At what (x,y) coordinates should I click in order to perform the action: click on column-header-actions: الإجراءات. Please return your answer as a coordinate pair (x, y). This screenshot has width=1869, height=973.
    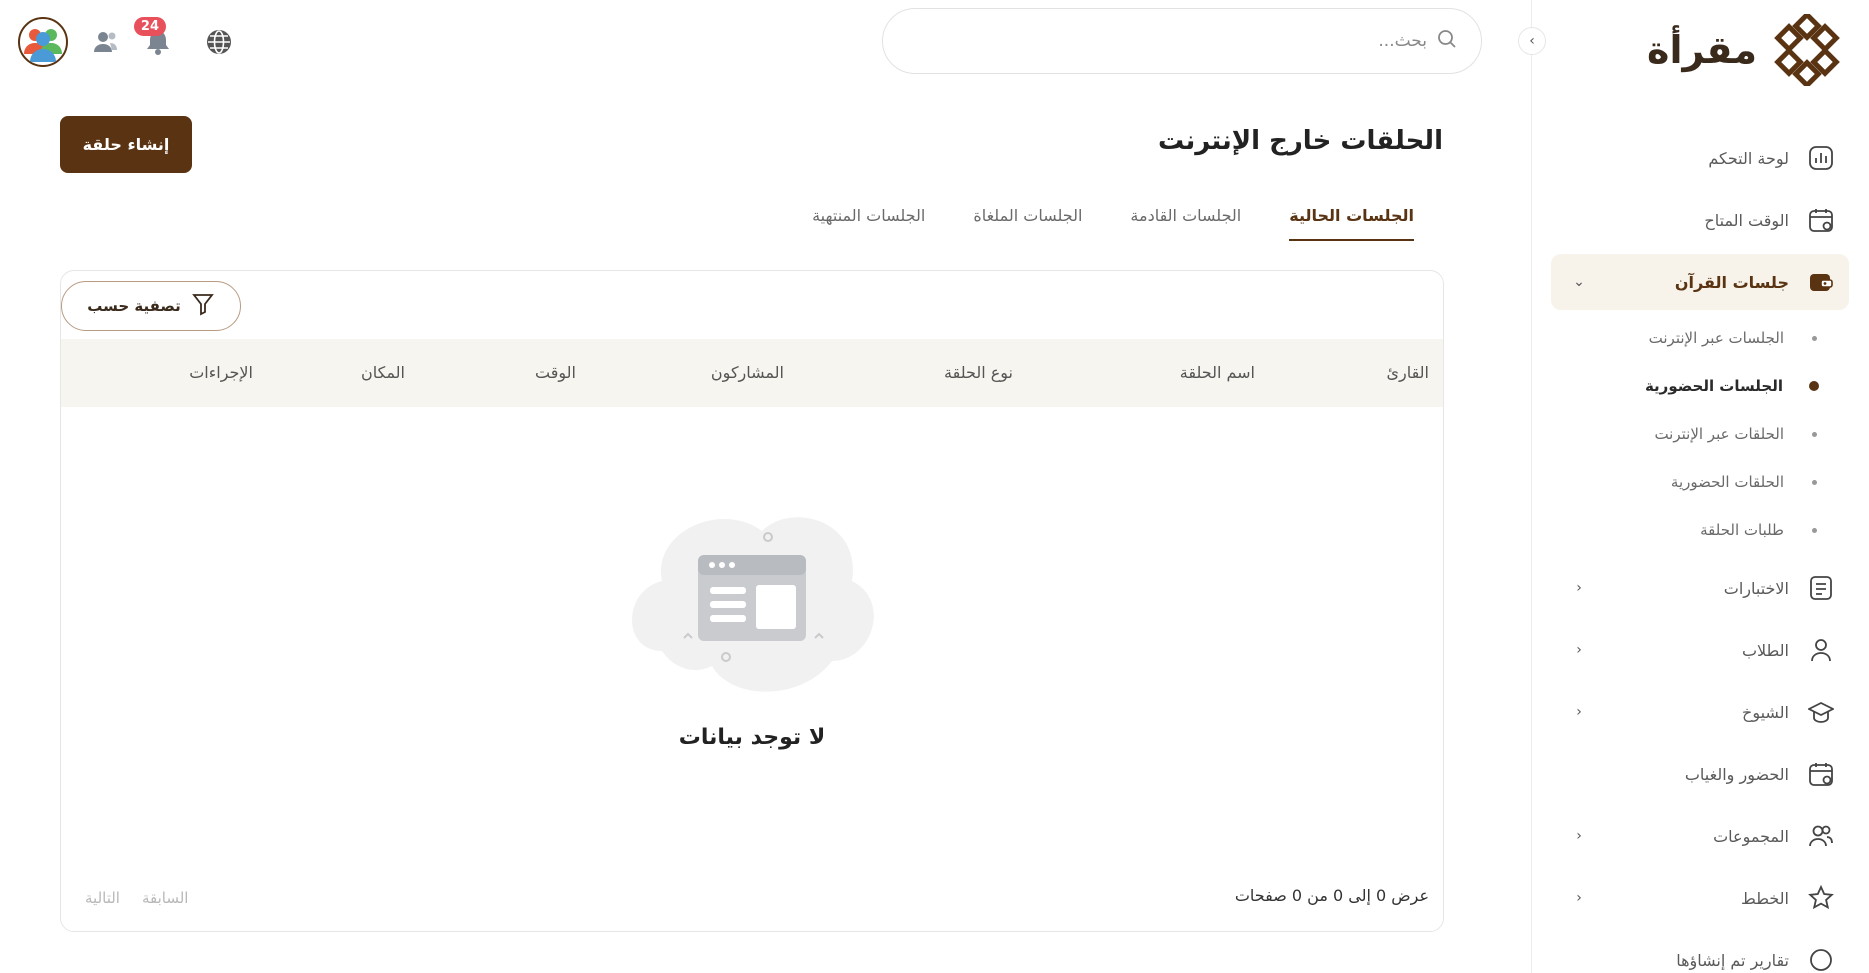
    Looking at the image, I should click on (221, 372).